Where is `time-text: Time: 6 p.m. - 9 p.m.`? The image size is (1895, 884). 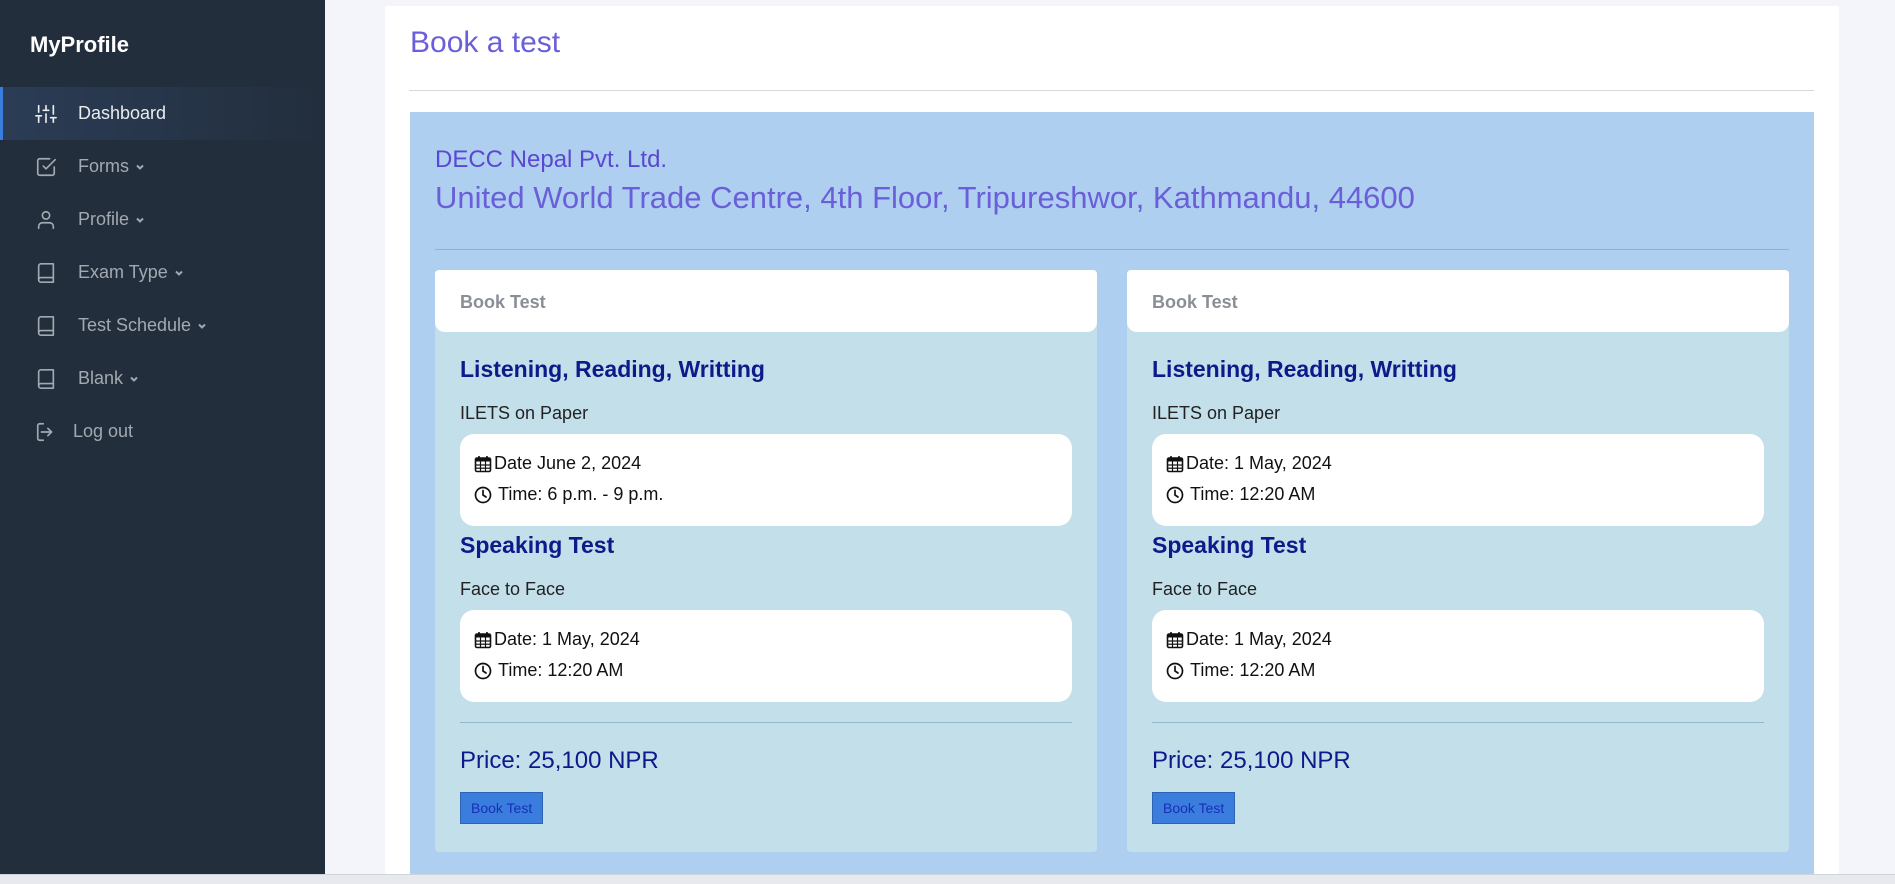
time-text: Time: 6 p.m. - 9 p.m. is located at coordinates (581, 494).